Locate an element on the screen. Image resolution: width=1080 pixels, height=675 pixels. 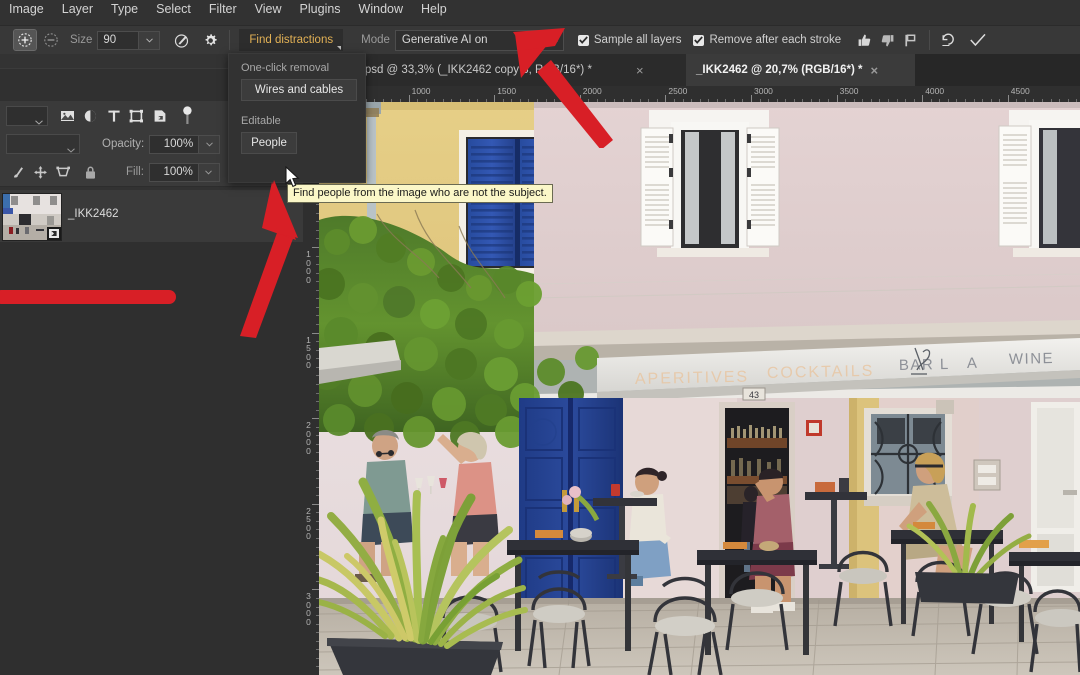
reset-button is located at coordinates (948, 40).